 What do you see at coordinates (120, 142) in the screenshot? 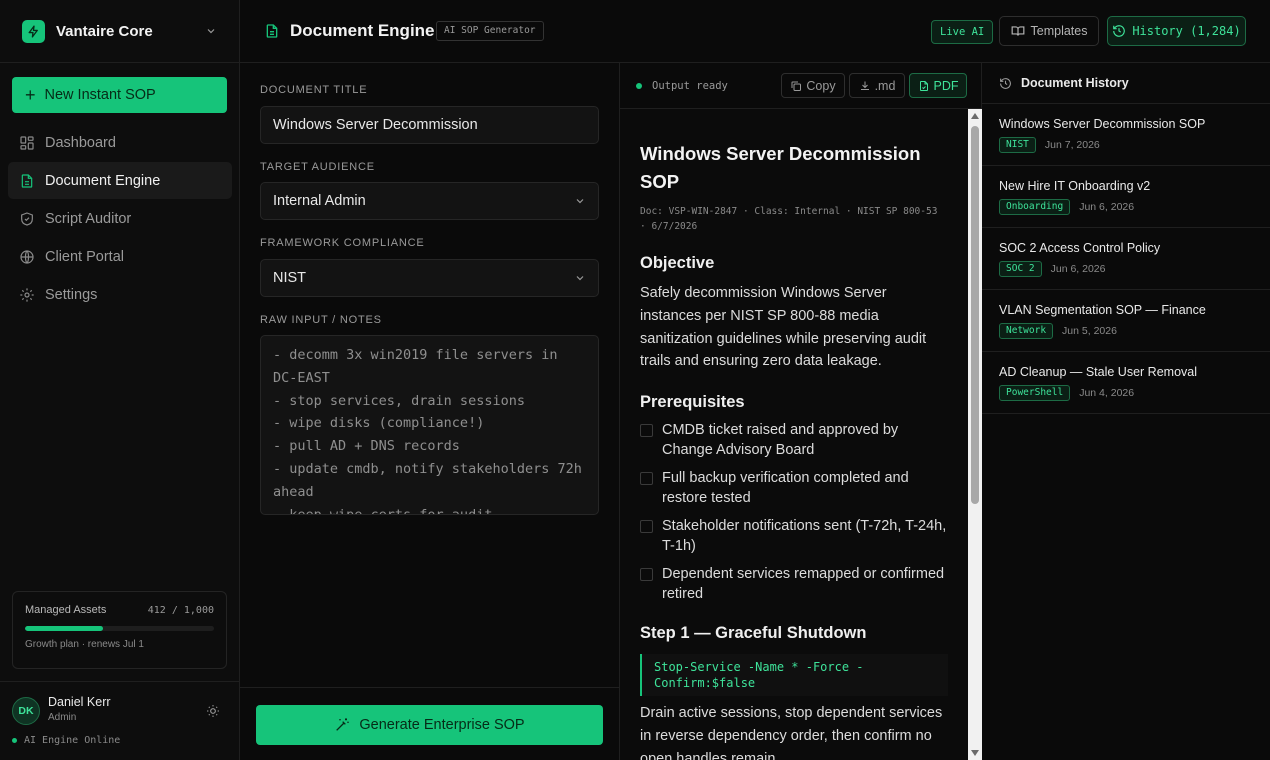
I see `sidebar-item-dashboard: Dashboard` at bounding box center [120, 142].